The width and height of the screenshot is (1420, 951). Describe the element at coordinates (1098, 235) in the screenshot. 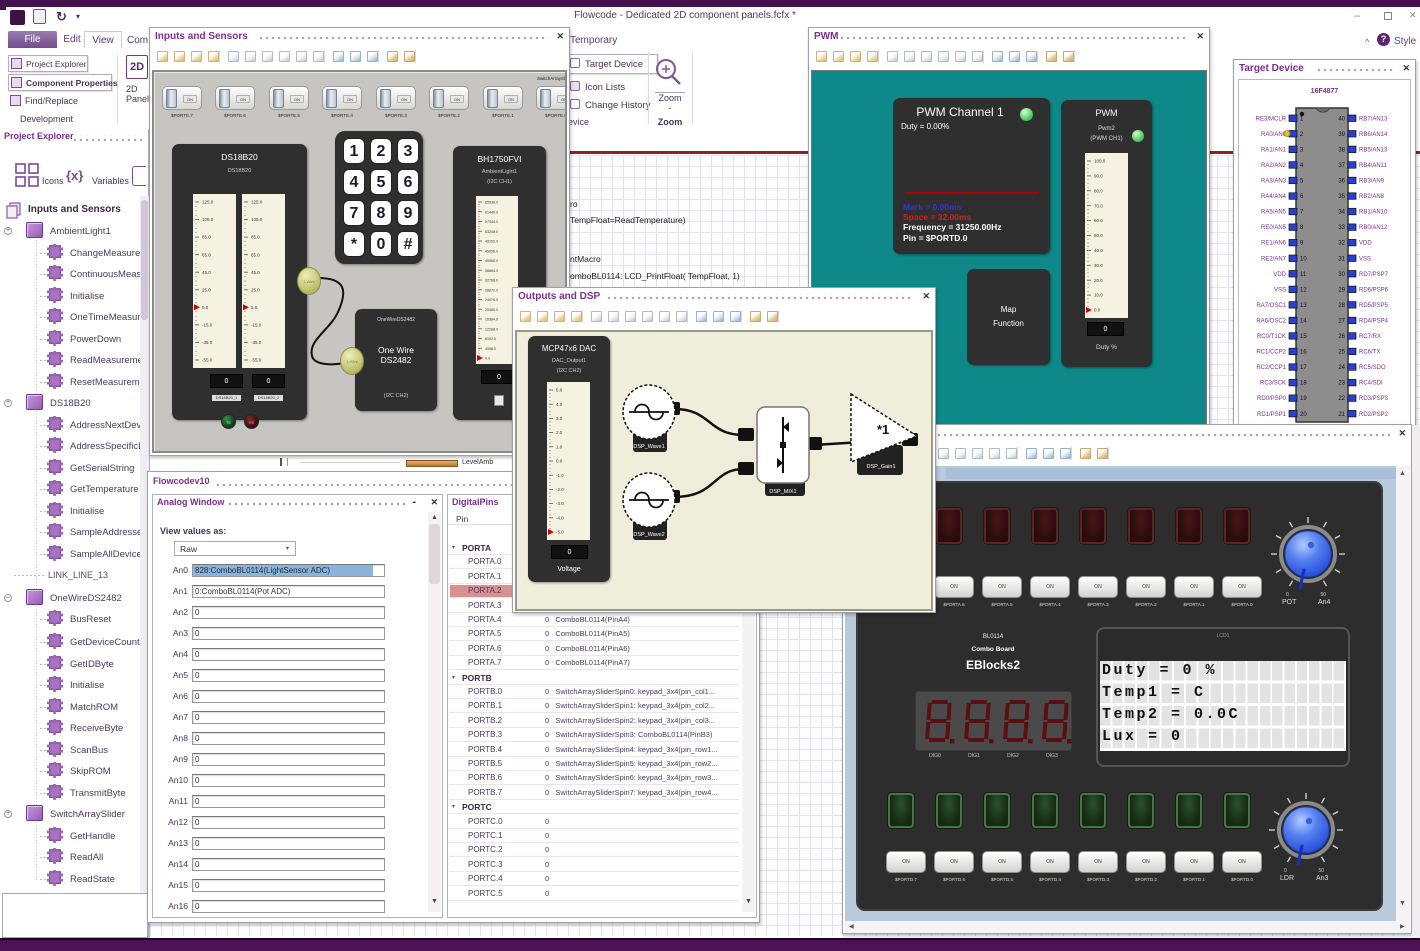

I see `svg-text: 50.0` at that location.